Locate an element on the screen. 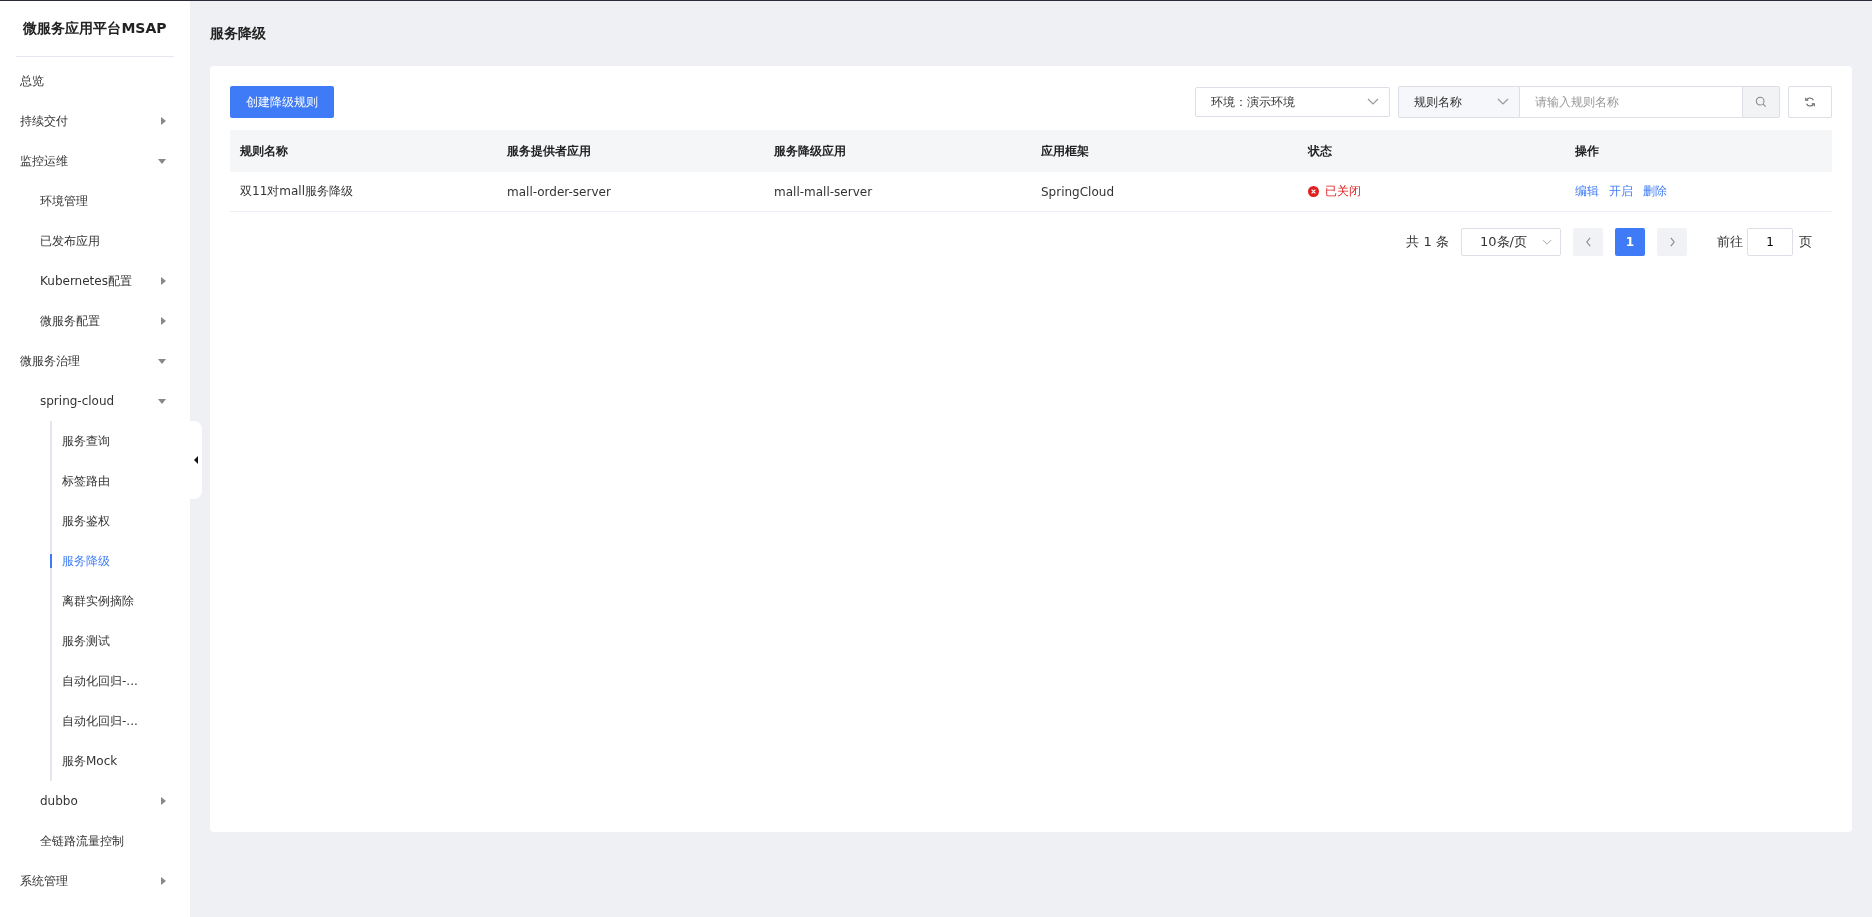  sidebar-item: 标签路由 is located at coordinates (121, 481).